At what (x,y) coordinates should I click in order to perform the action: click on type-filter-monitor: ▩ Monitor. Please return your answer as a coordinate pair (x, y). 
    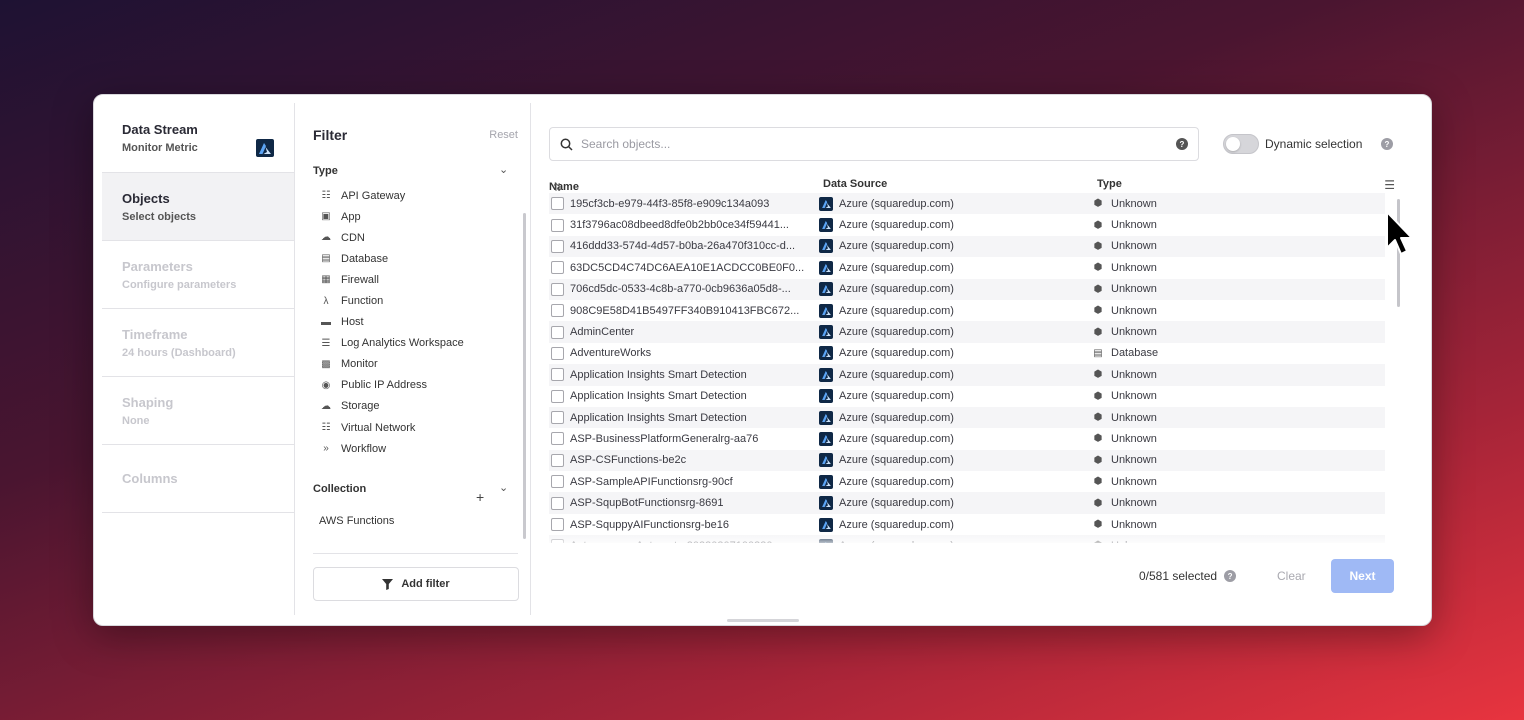
    Looking at the image, I should click on (391, 364).